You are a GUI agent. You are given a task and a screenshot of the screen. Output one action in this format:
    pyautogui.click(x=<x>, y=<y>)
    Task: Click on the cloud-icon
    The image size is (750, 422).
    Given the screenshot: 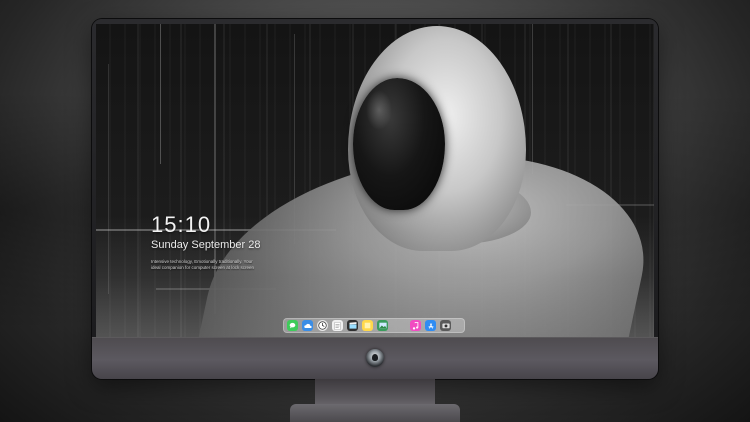 What is the action you would take?
    pyautogui.click(x=307, y=325)
    